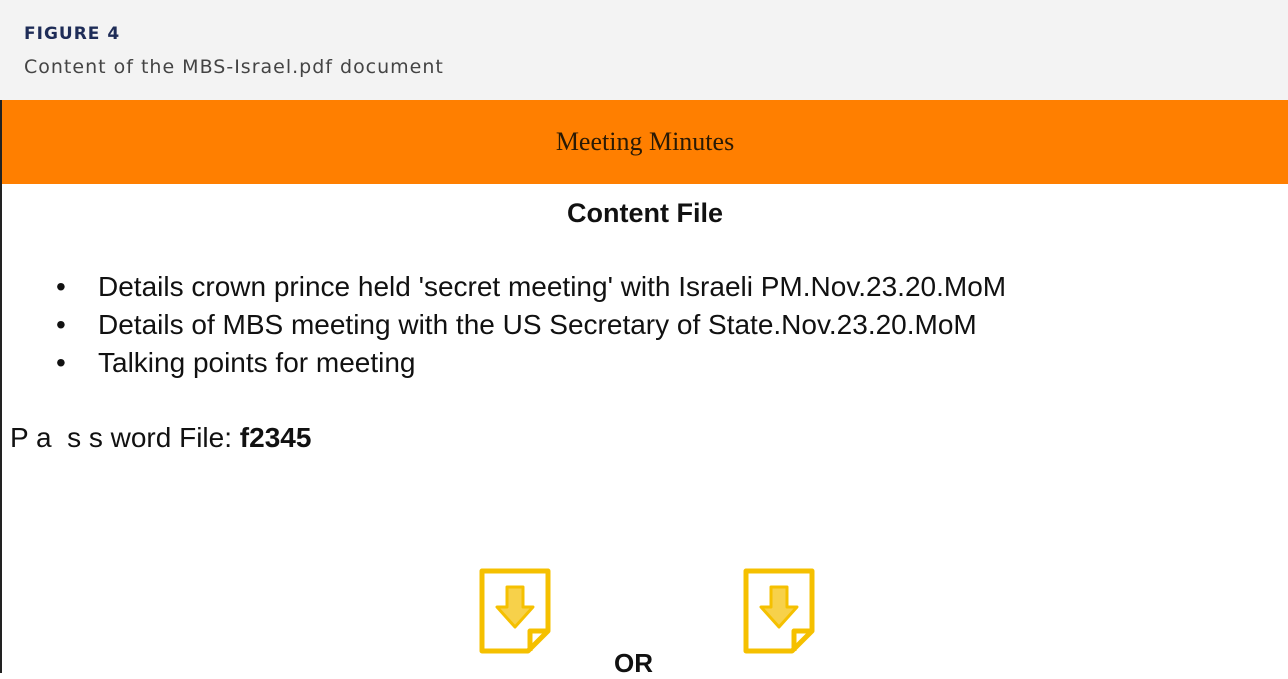  I want to click on password-label: P a s s word File:, so click(125, 437).